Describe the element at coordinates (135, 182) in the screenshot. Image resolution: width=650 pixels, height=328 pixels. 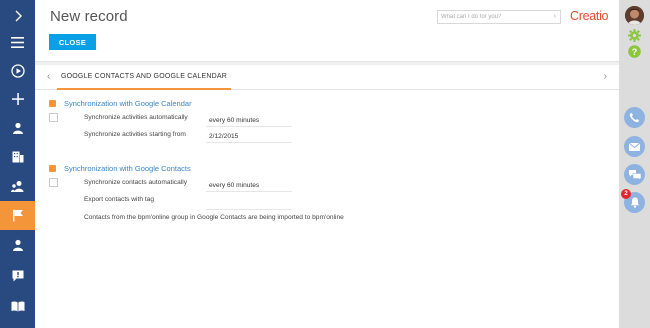
I see `contacts-sync-auto-label: Synchronize contacts automatically` at that location.